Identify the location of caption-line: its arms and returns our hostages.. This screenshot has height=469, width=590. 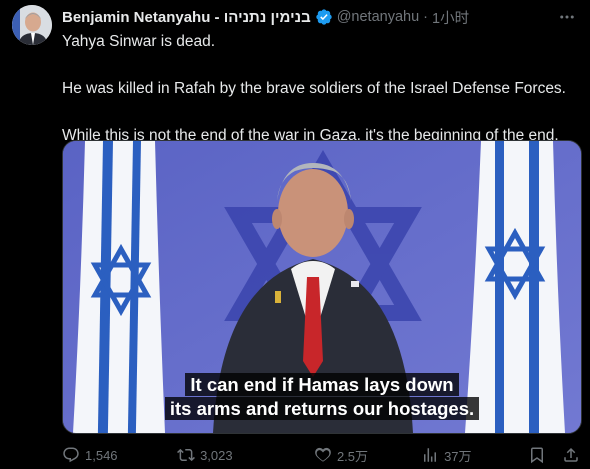
(322, 408).